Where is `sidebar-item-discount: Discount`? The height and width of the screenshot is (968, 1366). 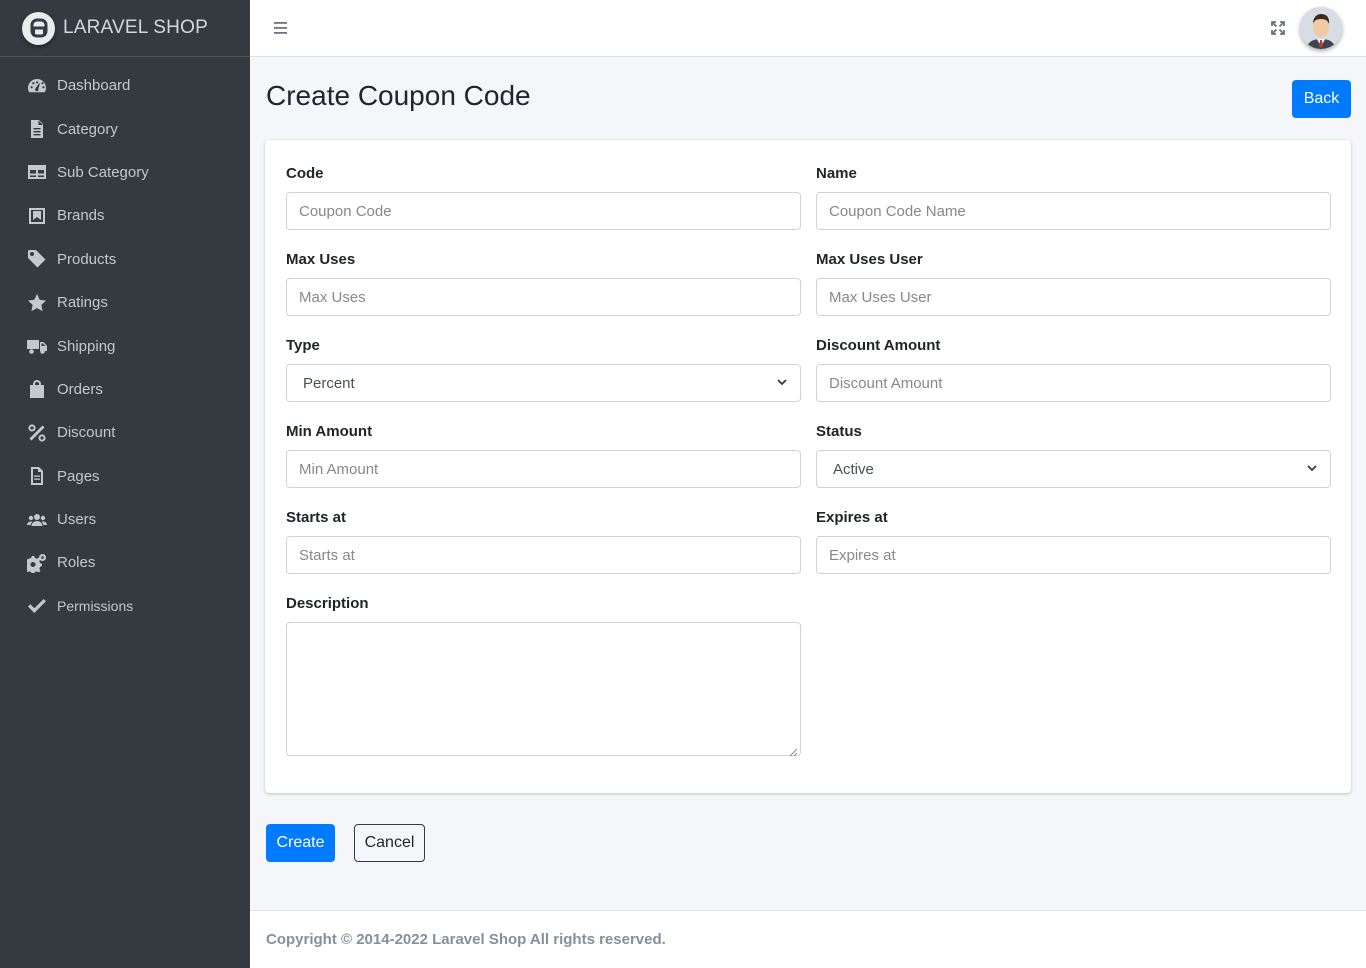 sidebar-item-discount: Discount is located at coordinates (125, 432).